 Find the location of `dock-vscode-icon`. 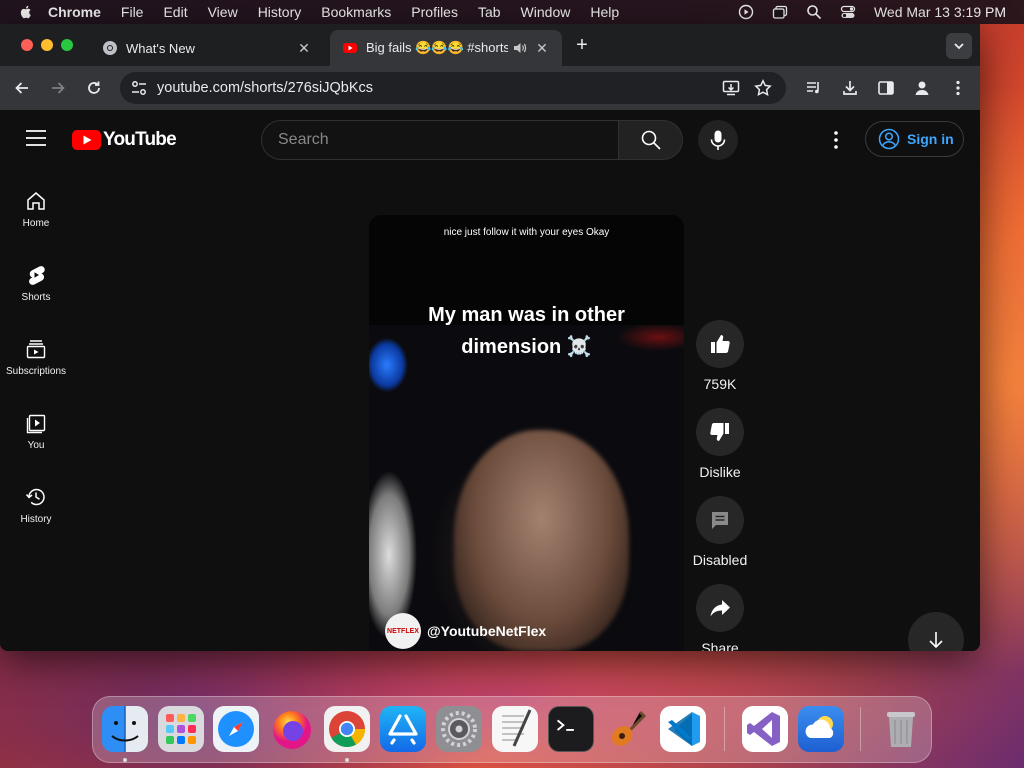

dock-vscode-icon is located at coordinates (683, 729).